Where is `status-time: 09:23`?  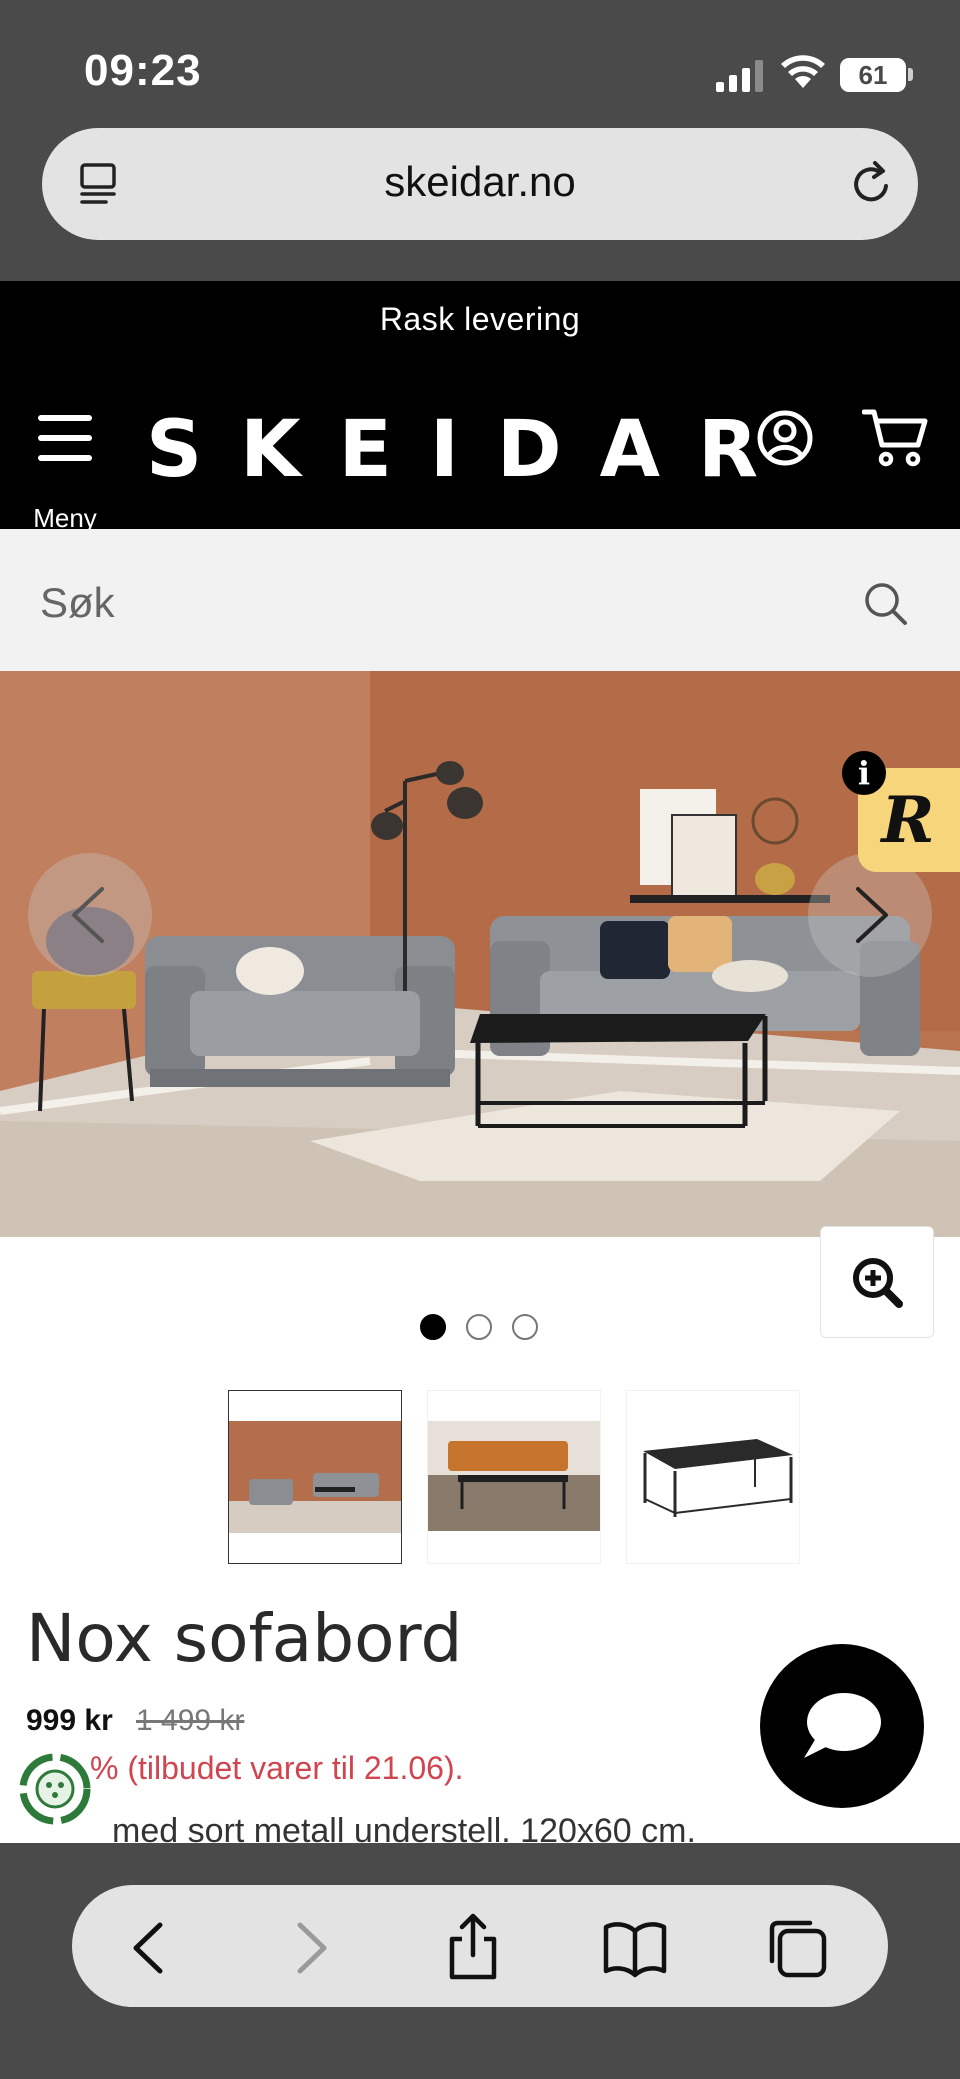 status-time: 09:23 is located at coordinates (143, 70).